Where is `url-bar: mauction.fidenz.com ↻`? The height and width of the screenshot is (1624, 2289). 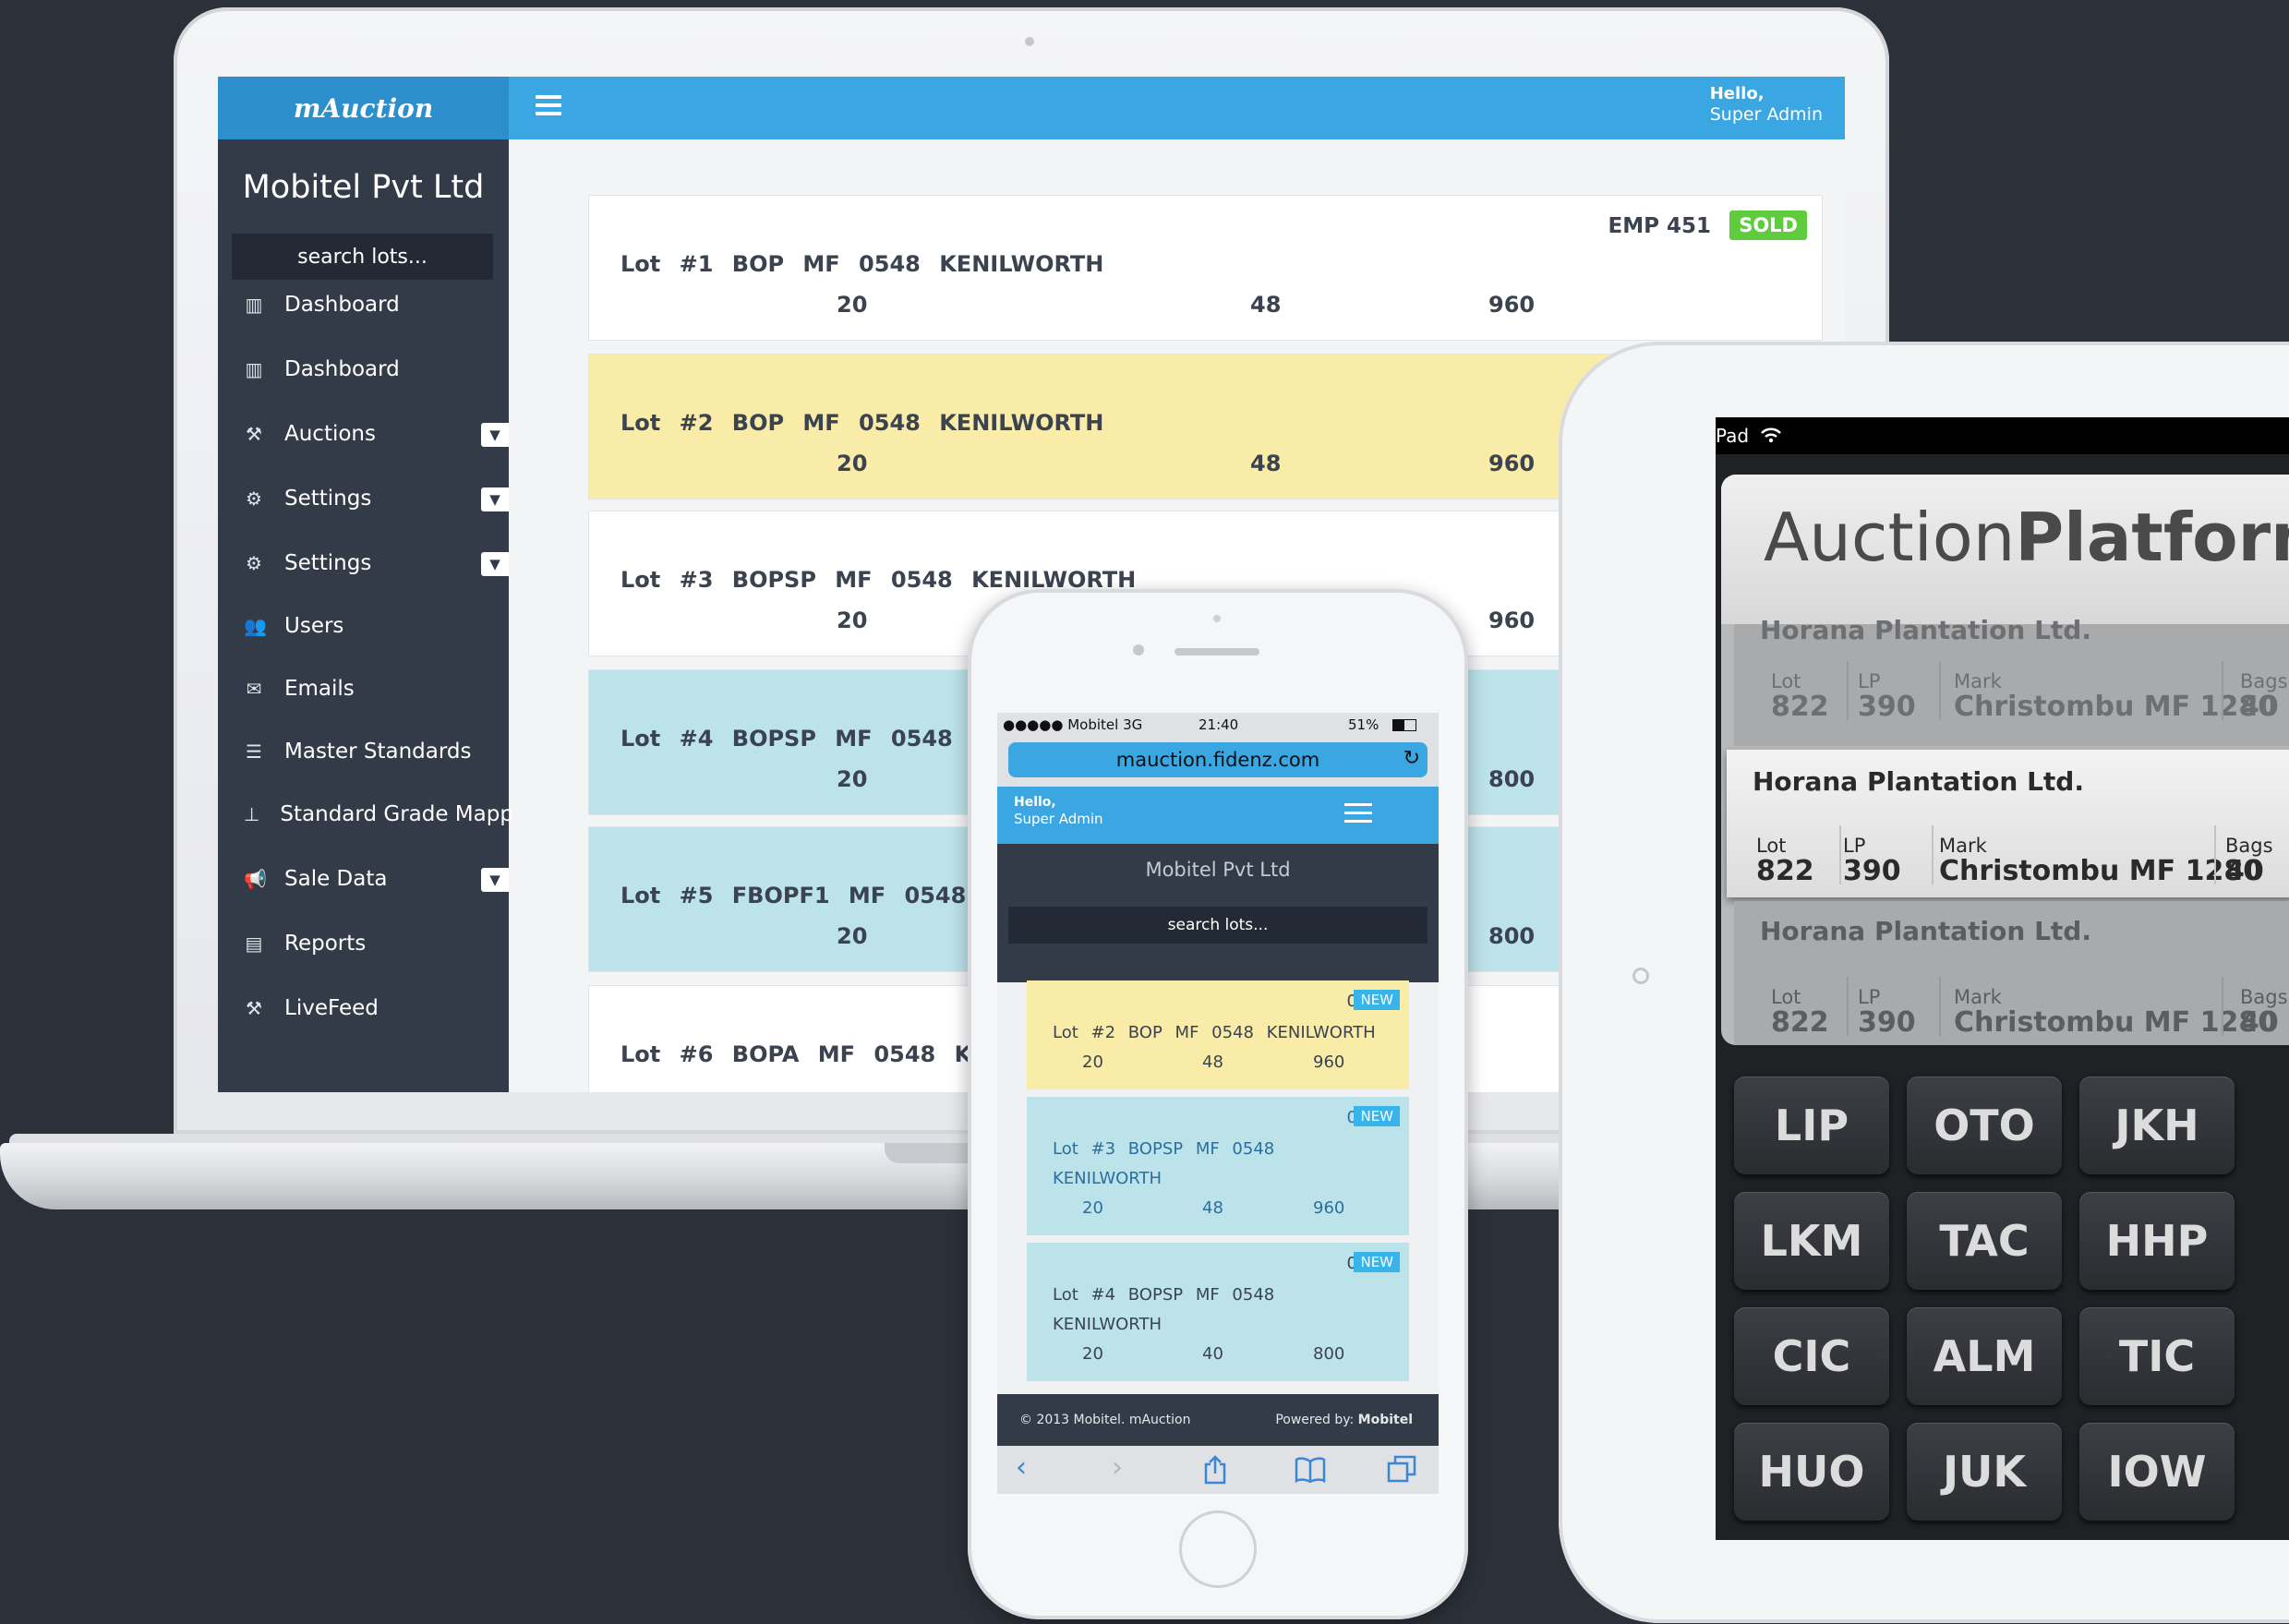 url-bar: mauction.fidenz.com ↻ is located at coordinates (1218, 759).